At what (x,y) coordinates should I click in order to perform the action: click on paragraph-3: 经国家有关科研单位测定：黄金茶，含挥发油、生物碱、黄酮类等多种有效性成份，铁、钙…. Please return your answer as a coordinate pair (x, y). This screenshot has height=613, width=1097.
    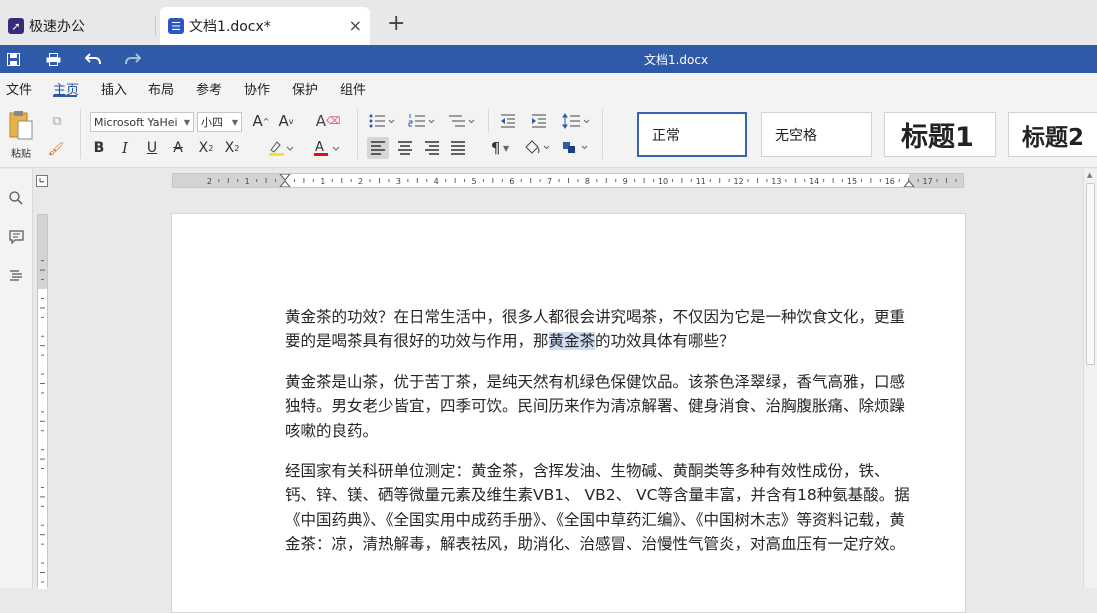
    Looking at the image, I should click on (600, 507).